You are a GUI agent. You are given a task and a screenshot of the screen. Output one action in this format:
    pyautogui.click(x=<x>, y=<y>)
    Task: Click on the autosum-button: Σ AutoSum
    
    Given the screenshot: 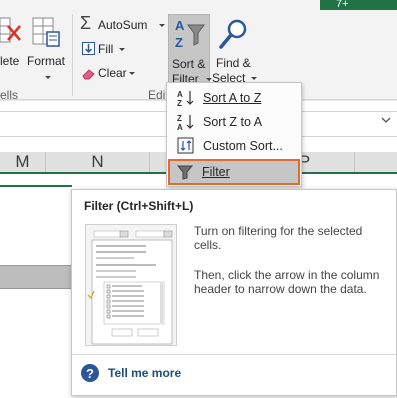 What is the action you would take?
    pyautogui.click(x=122, y=24)
    